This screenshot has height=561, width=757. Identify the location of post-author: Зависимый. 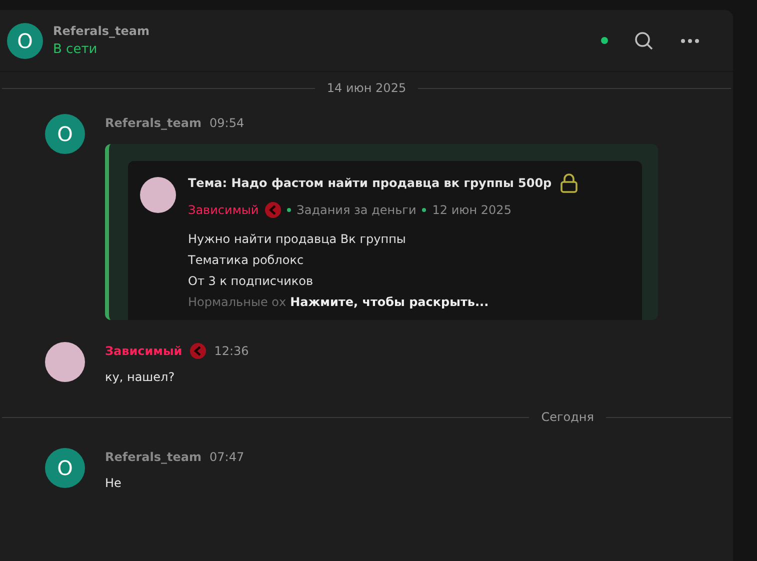
(223, 210).